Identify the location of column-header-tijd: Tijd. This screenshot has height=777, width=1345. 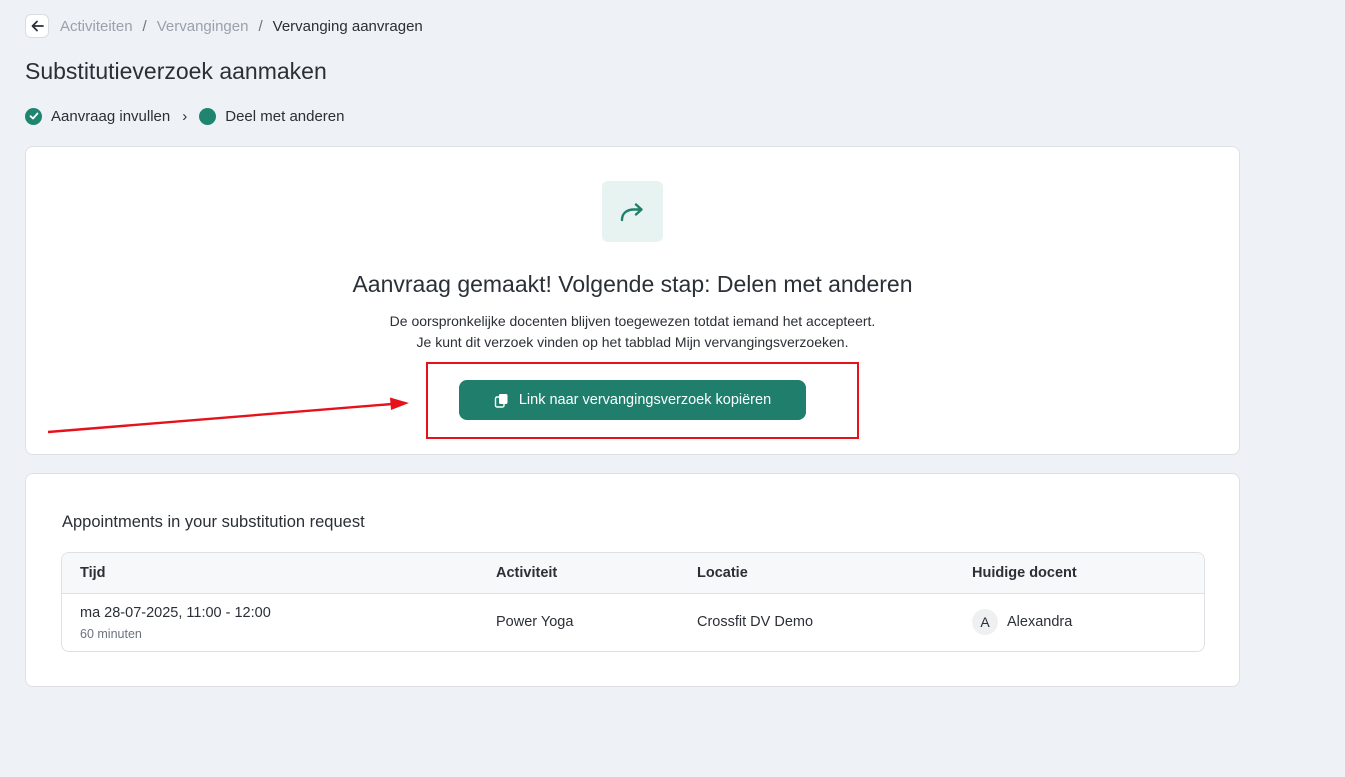
(93, 573).